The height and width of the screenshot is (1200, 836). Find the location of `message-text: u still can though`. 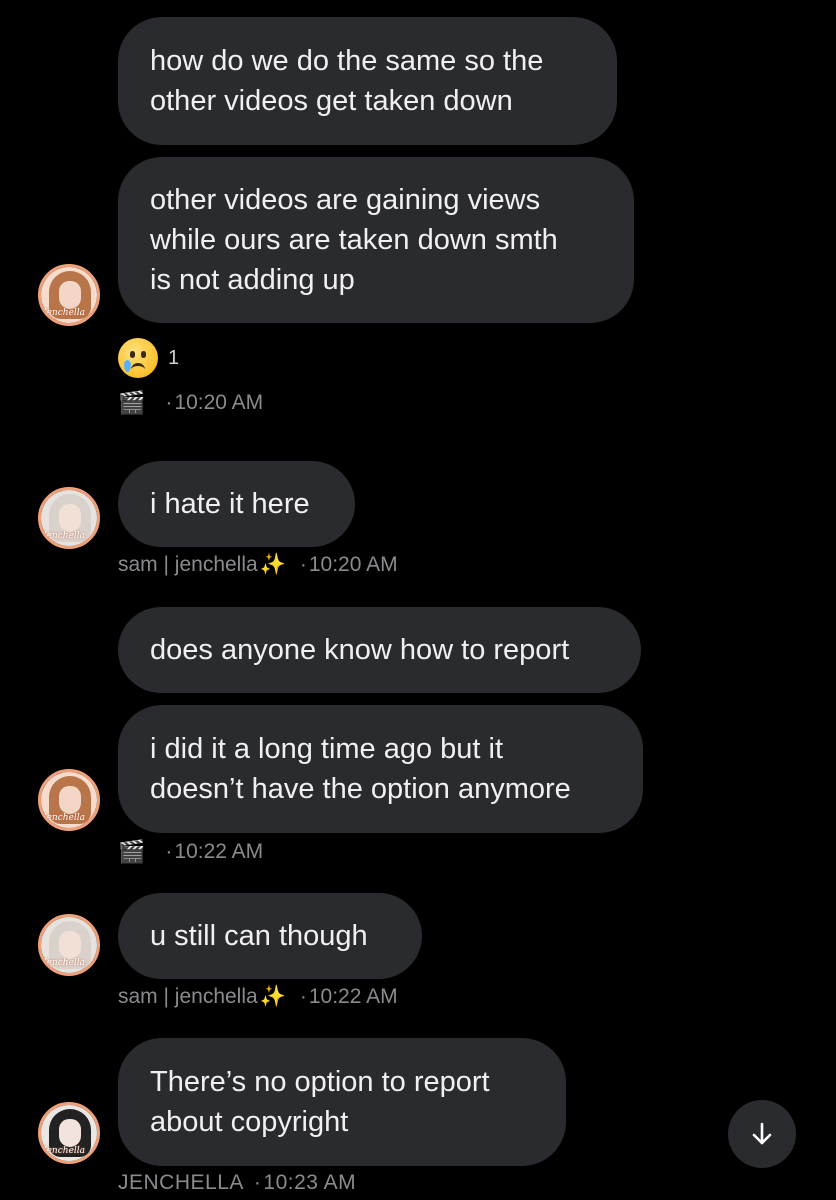

message-text: u still can though is located at coordinates (259, 936).